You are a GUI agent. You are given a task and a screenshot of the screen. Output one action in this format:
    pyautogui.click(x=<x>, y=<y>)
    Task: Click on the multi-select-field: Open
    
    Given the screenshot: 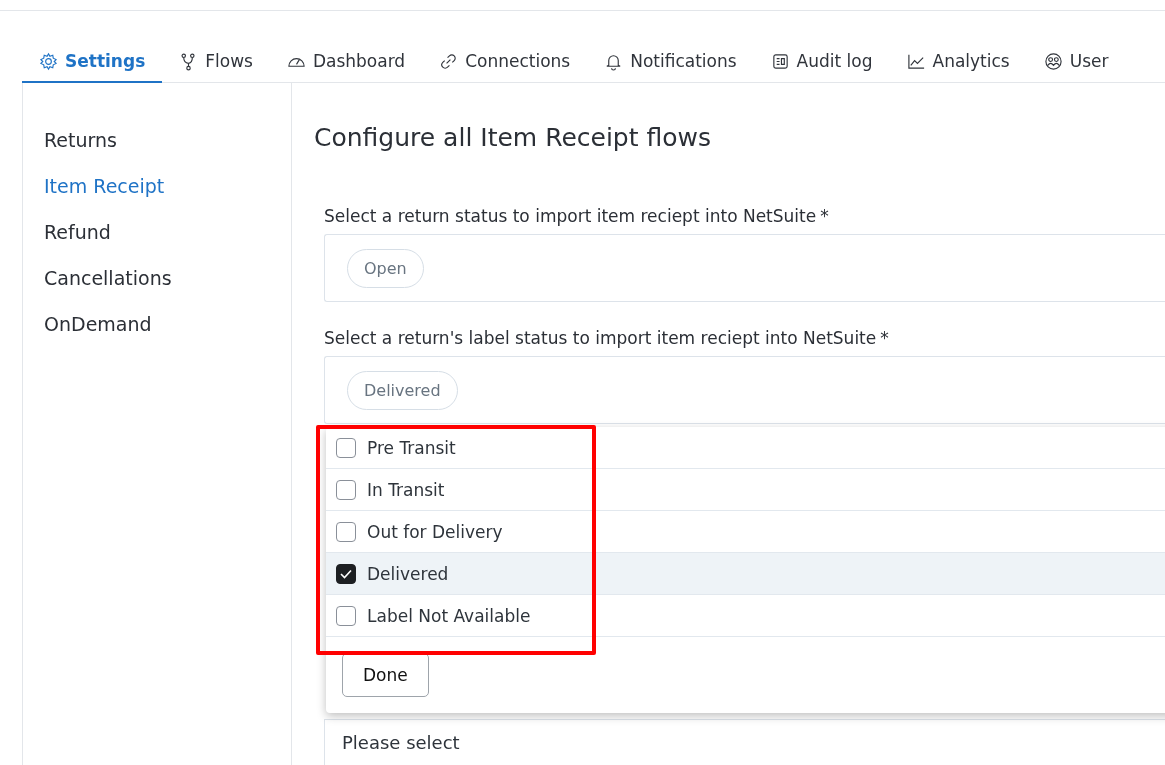 What is the action you would take?
    pyautogui.click(x=744, y=268)
    